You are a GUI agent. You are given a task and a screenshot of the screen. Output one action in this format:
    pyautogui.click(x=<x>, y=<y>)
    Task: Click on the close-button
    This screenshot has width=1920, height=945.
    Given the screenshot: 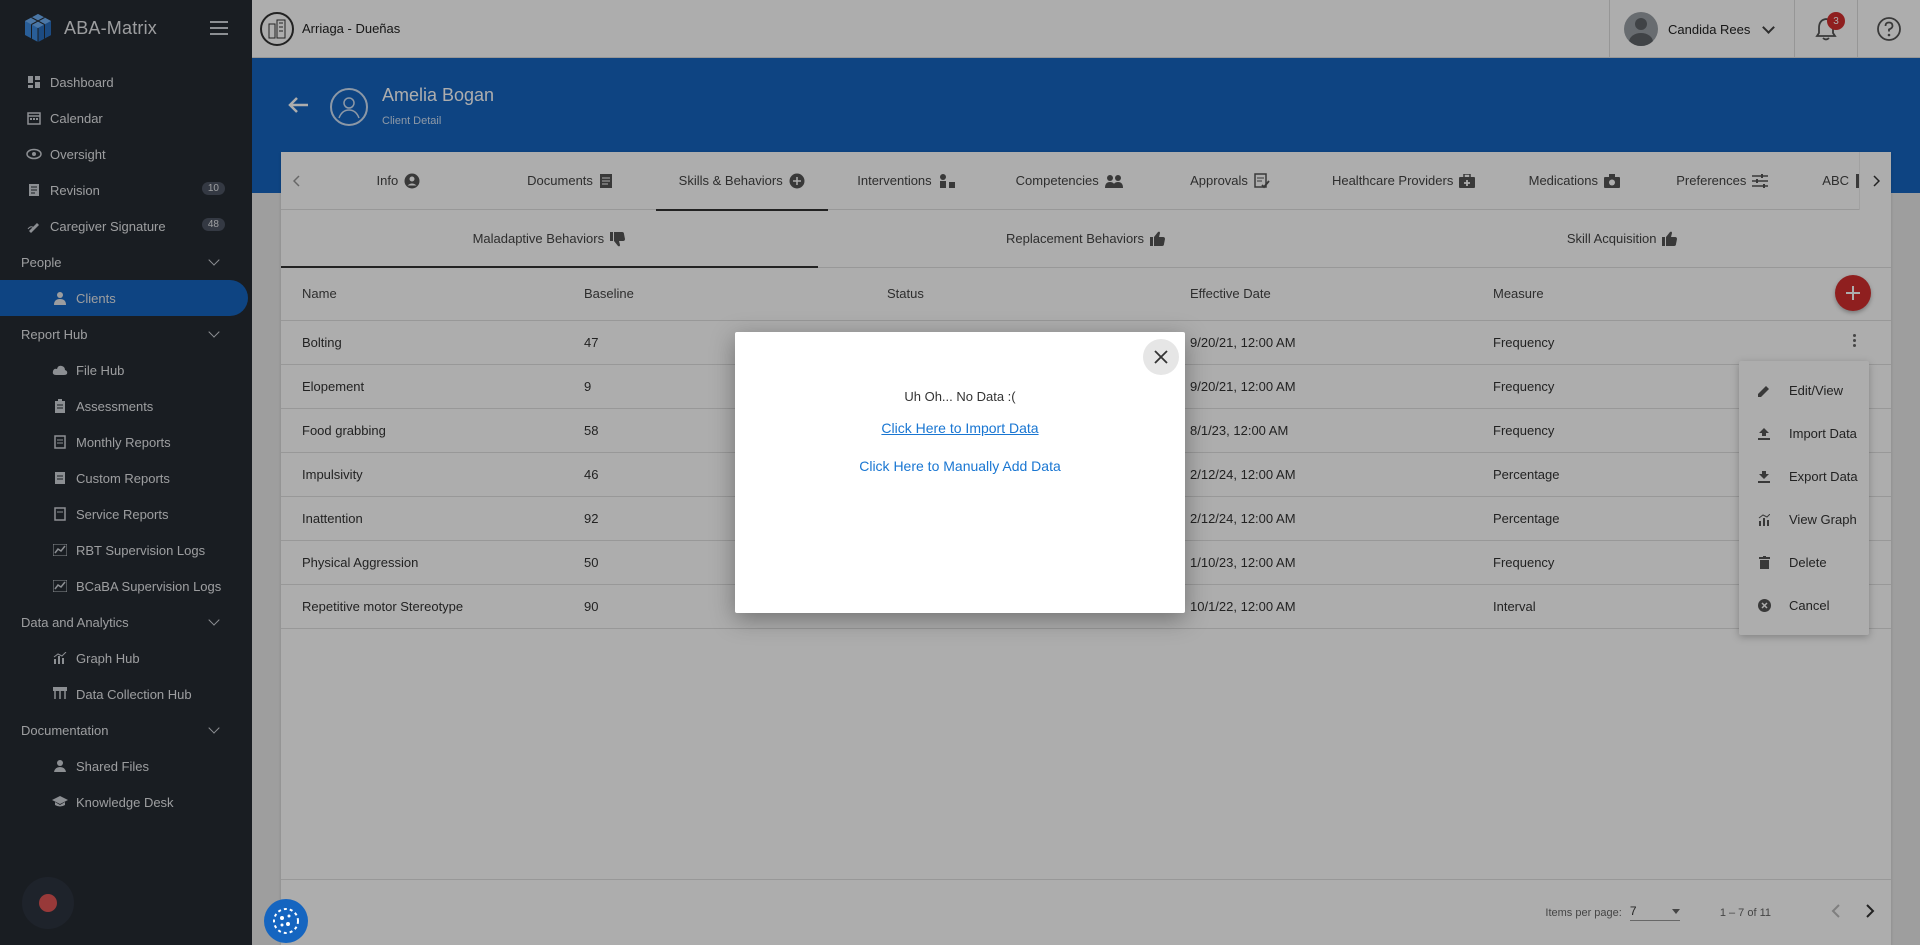 What is the action you would take?
    pyautogui.click(x=1161, y=357)
    